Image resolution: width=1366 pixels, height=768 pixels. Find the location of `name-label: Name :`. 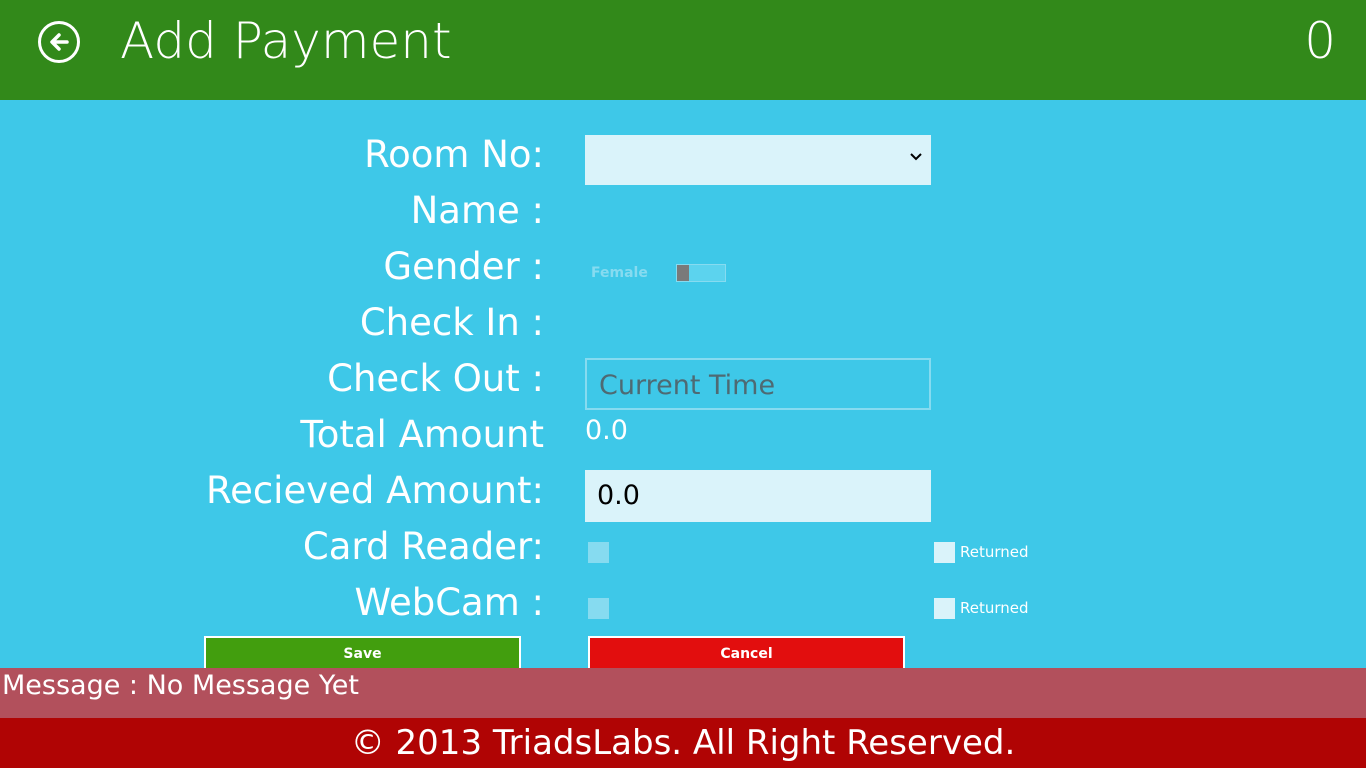

name-label: Name : is located at coordinates (477, 210).